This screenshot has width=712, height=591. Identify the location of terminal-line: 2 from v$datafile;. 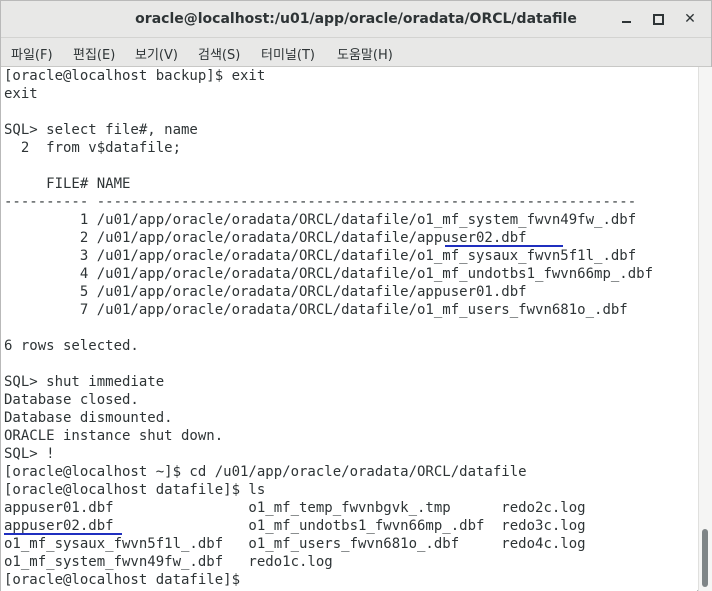
(93, 148).